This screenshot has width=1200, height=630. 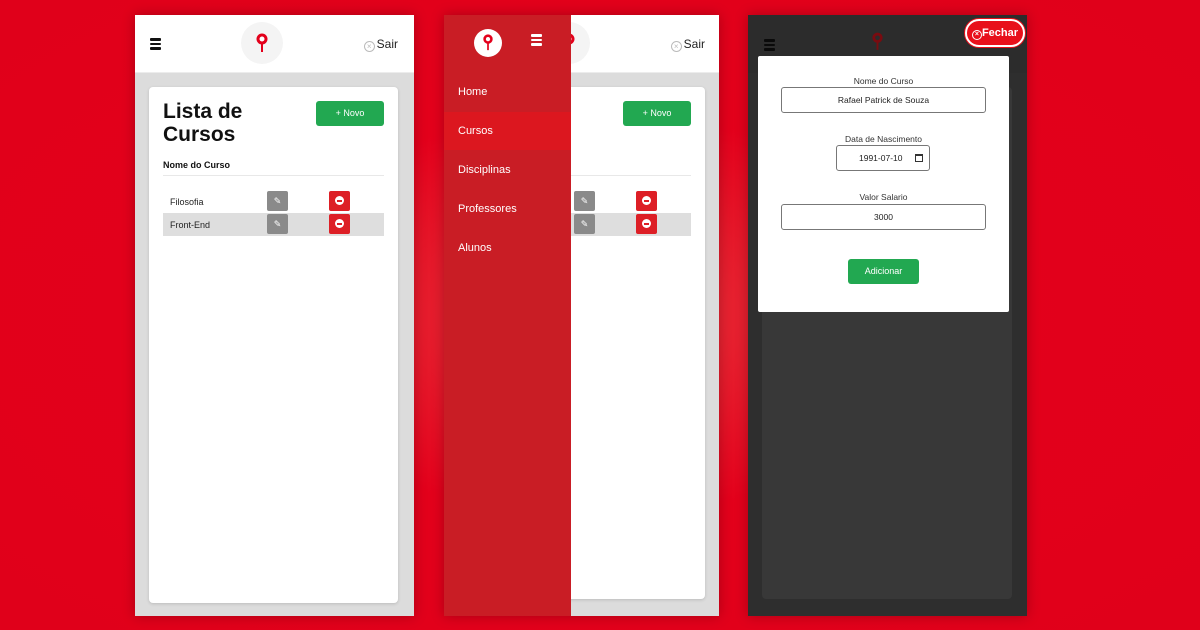 I want to click on sidebar-item-home: Home, so click(x=507, y=92).